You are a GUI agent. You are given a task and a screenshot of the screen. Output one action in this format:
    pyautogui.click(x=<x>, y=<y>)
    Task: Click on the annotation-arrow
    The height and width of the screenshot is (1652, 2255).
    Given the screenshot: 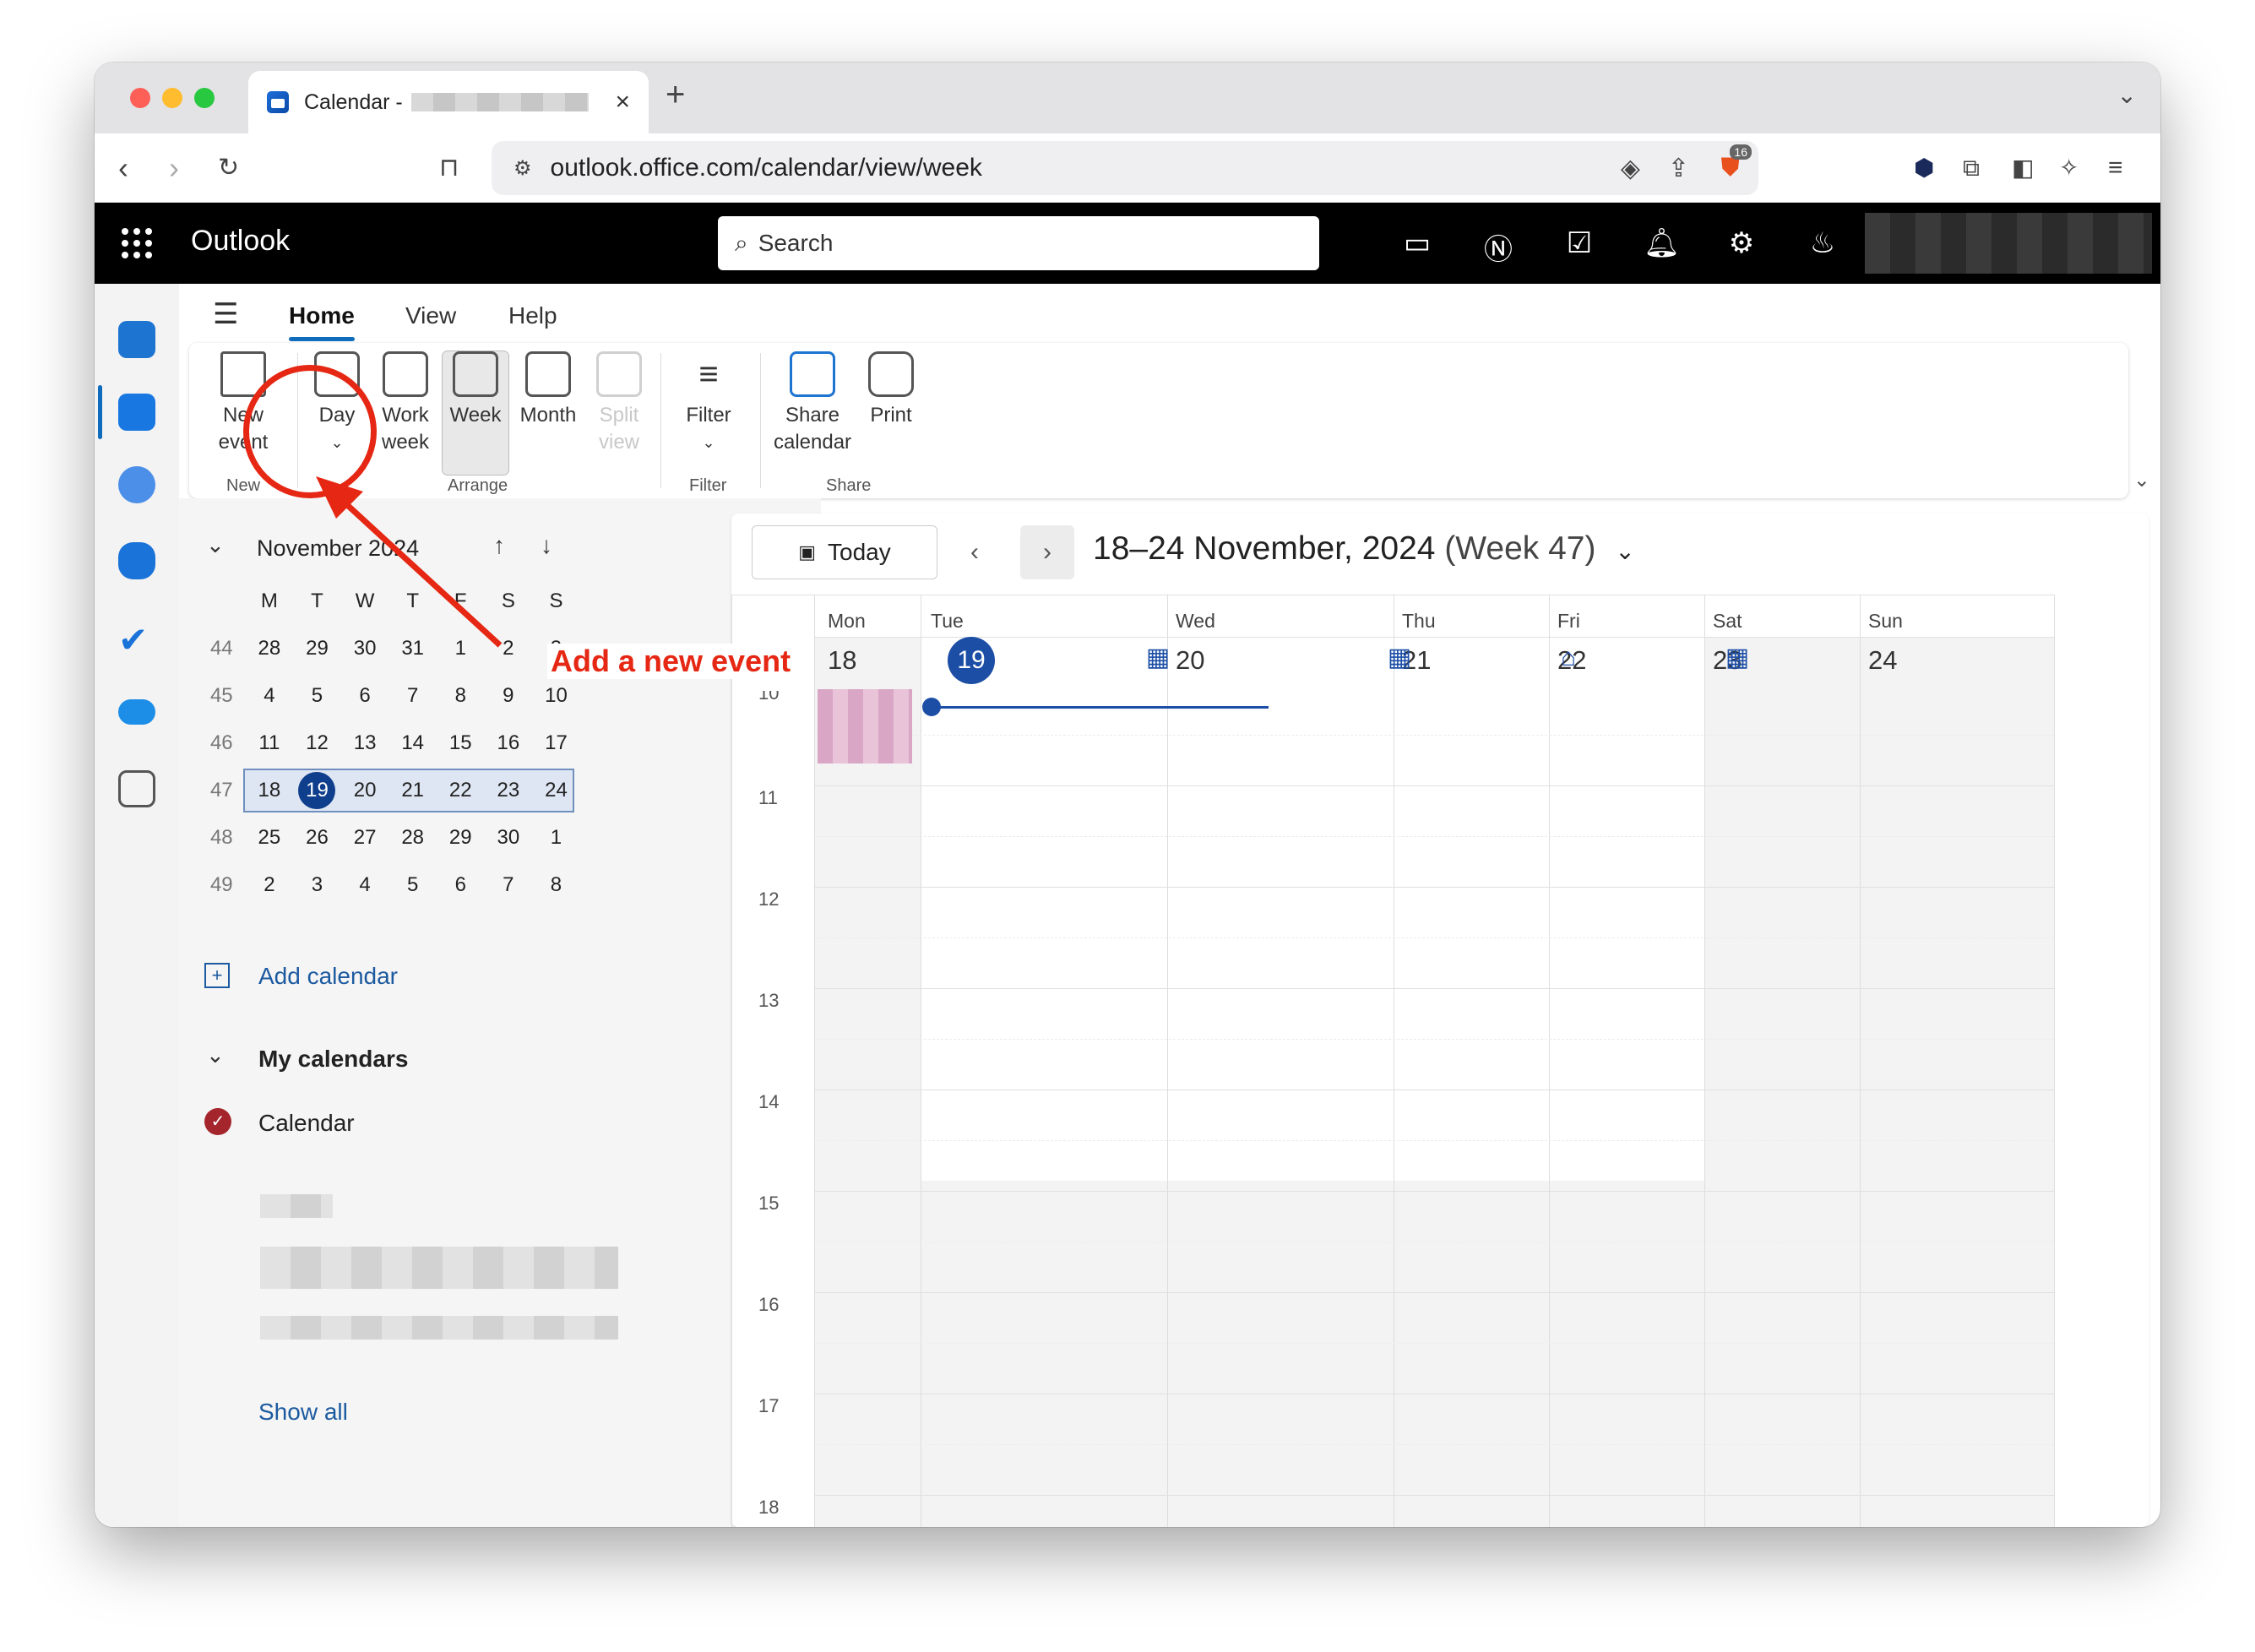 What is the action you would take?
    pyautogui.click(x=409, y=562)
    